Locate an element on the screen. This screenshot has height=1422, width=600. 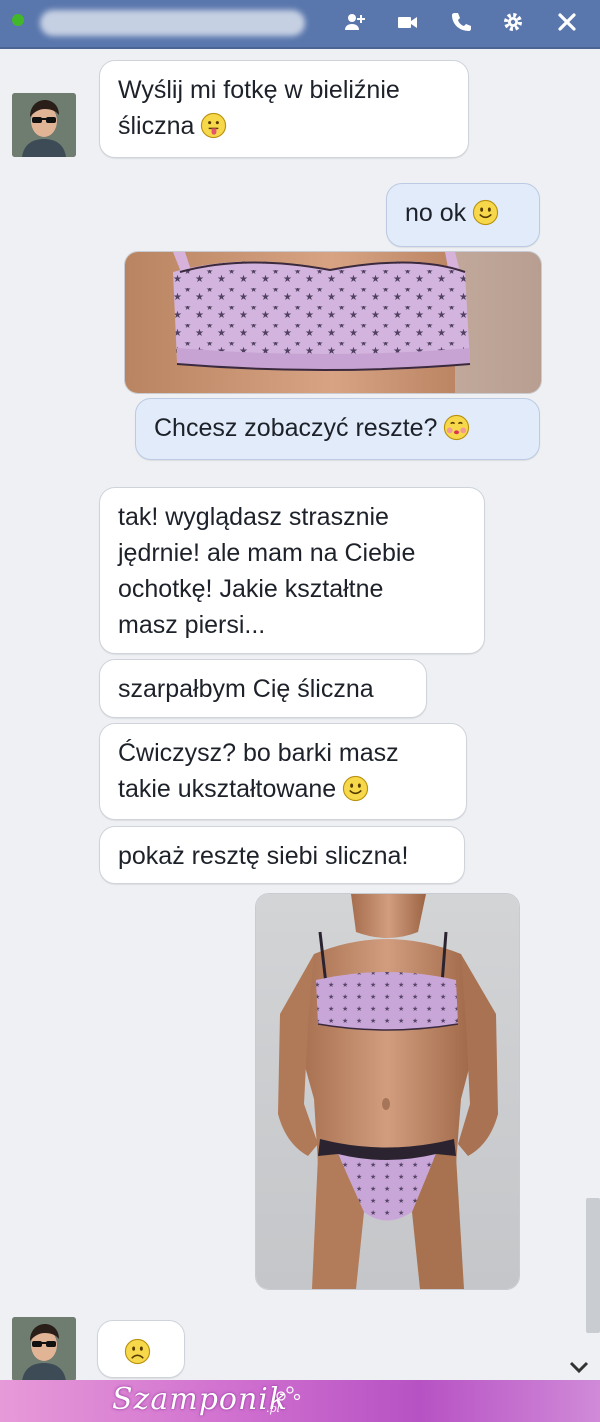
contact-name-blurred is located at coordinates (172, 23).